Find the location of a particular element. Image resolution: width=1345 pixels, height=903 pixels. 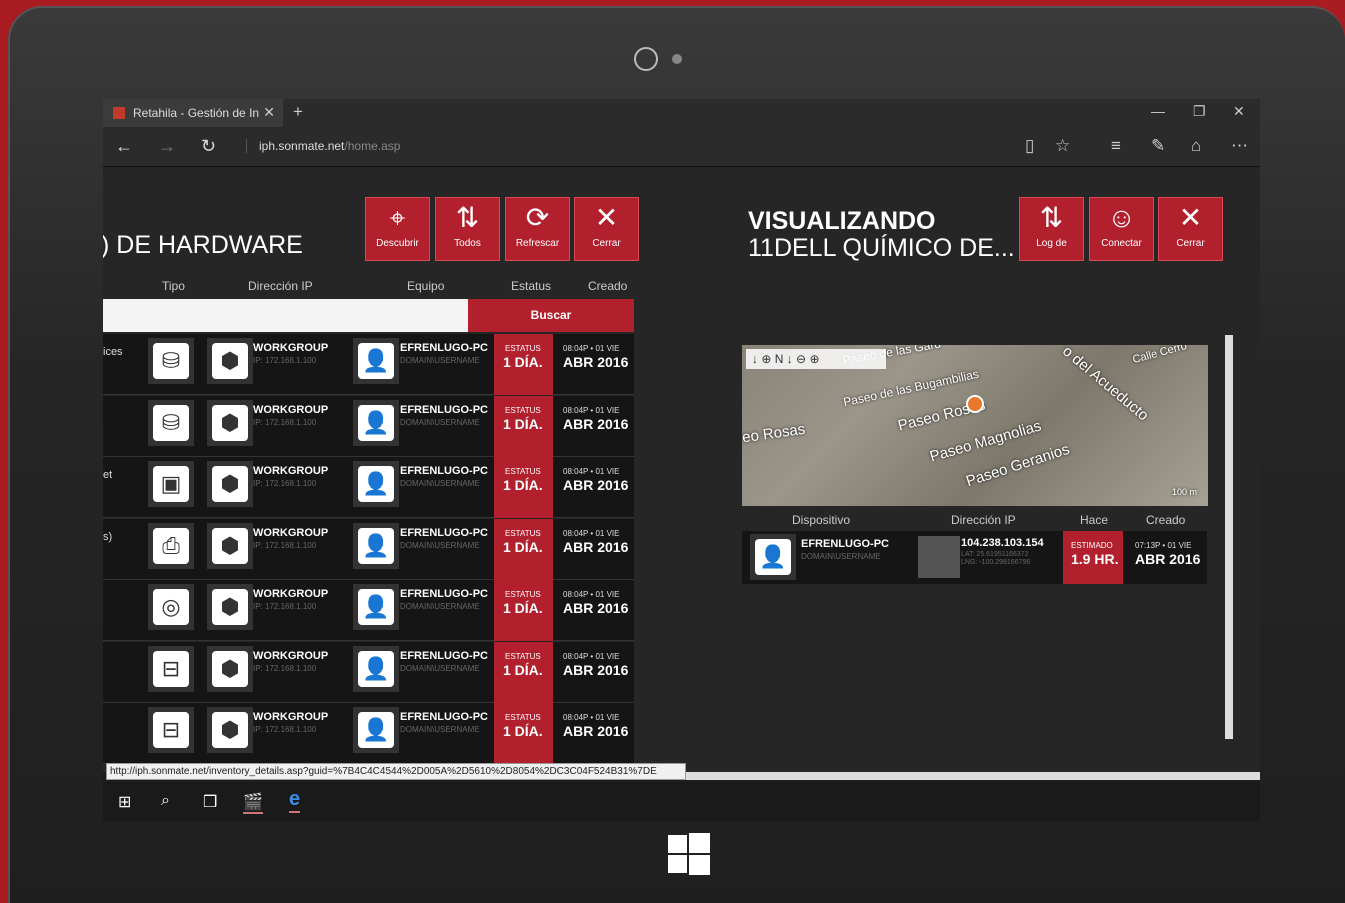

hub-icon: ≡ is located at coordinates (1116, 146).